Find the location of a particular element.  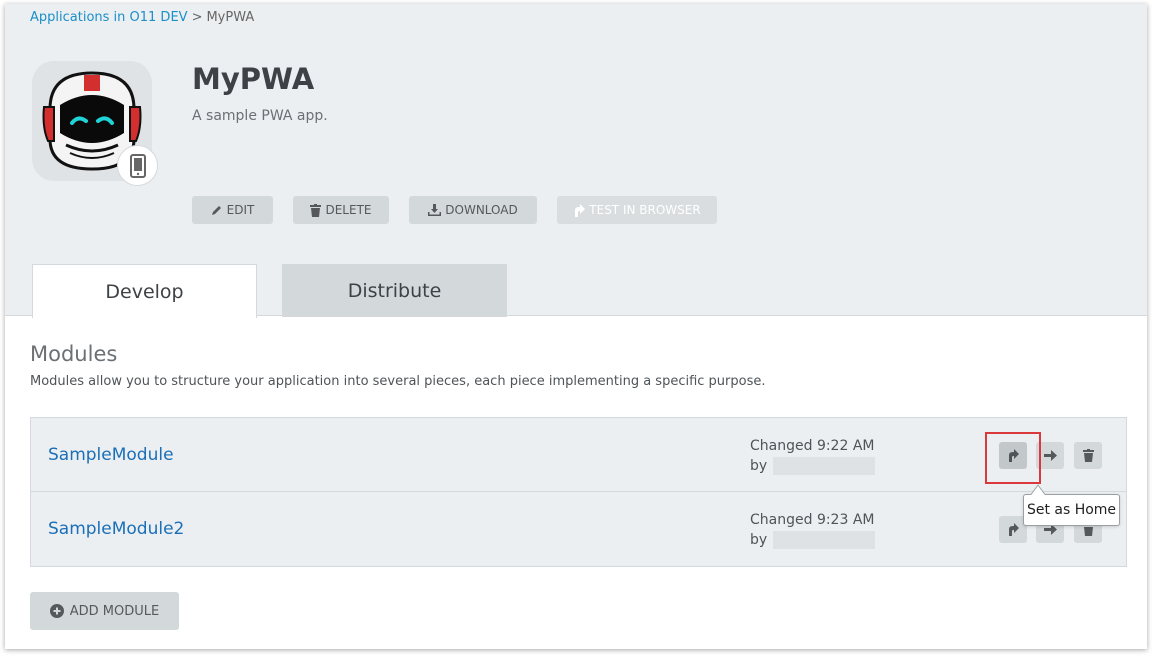

module-changed-time: Changed 9:23 AM is located at coordinates (812, 520).